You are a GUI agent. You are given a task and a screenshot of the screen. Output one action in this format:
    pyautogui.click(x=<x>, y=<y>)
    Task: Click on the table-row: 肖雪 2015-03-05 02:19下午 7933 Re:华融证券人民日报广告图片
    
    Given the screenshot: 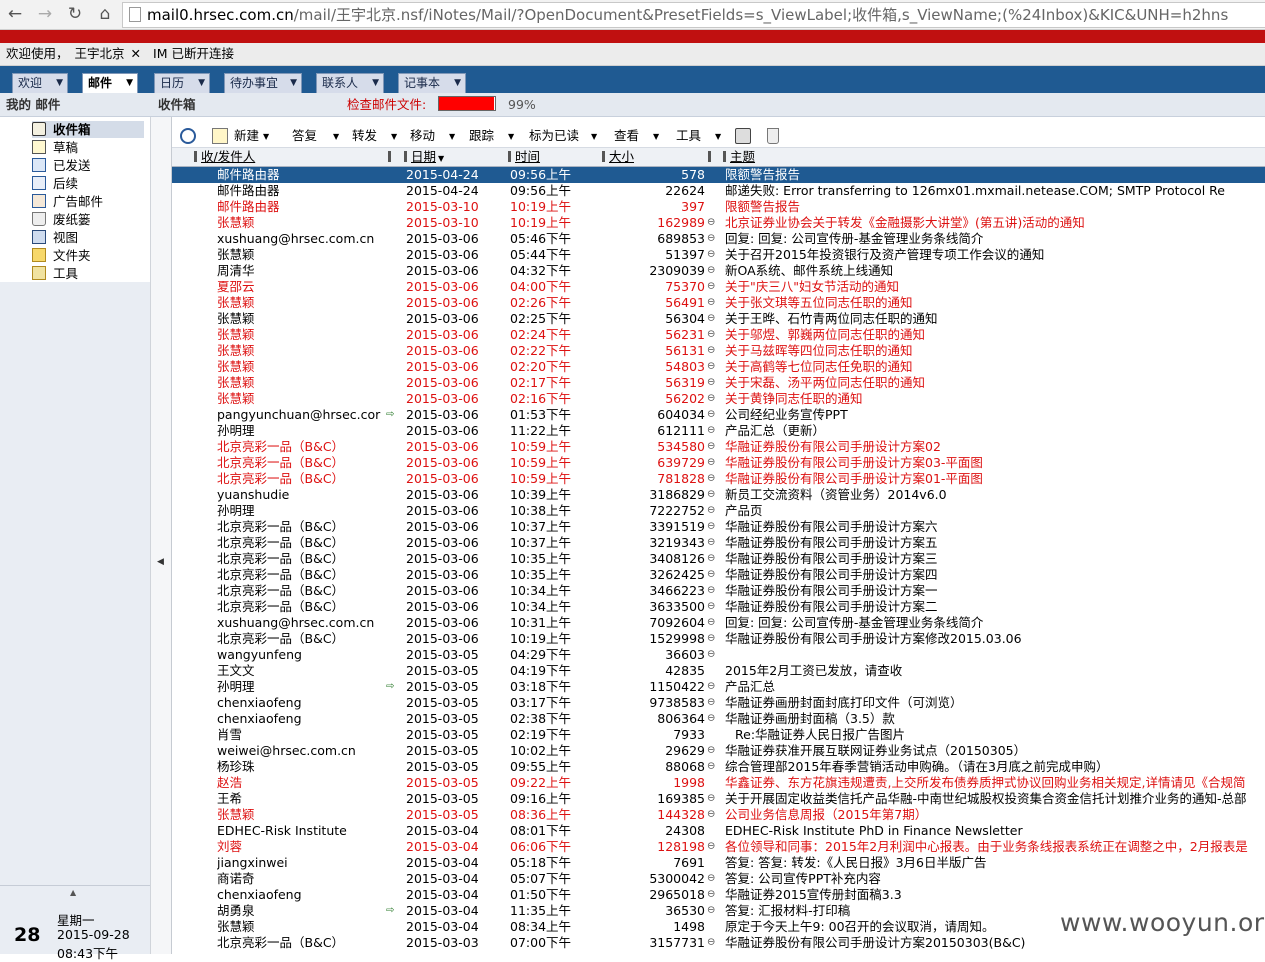 What is the action you would take?
    pyautogui.click(x=718, y=735)
    